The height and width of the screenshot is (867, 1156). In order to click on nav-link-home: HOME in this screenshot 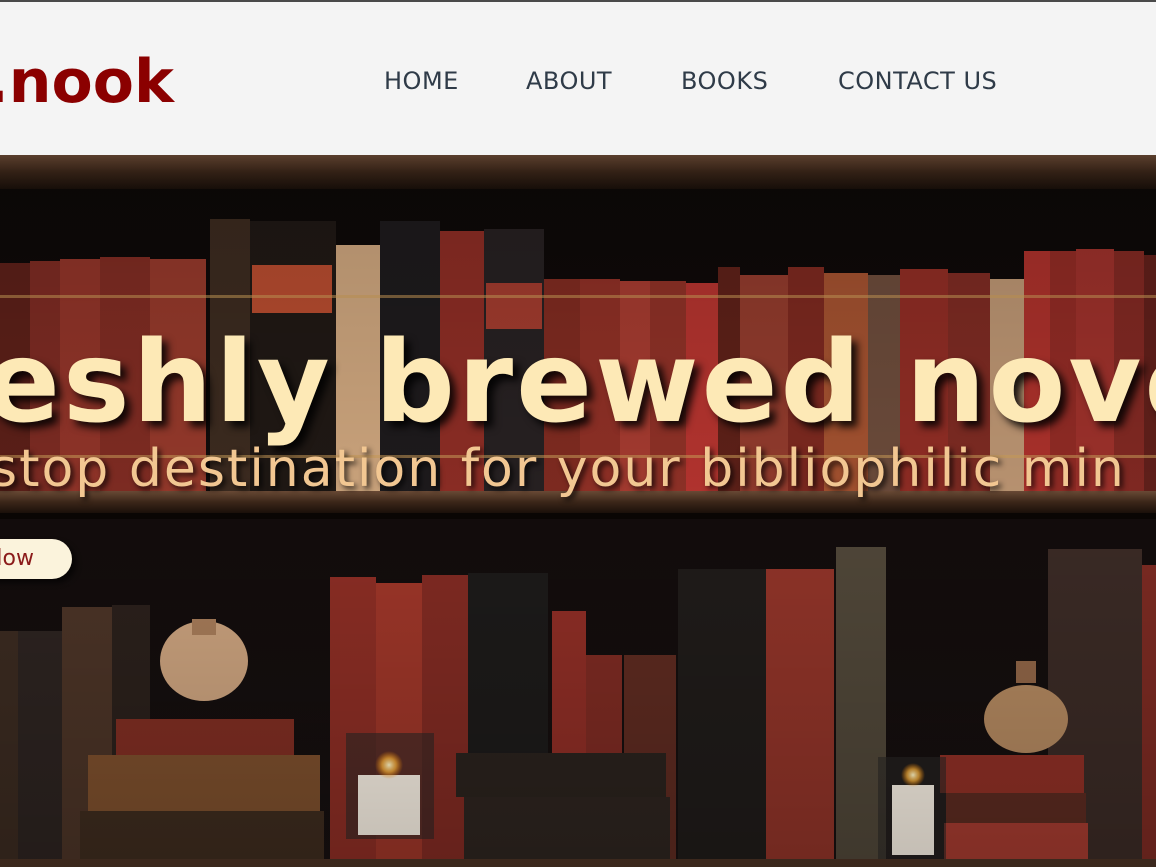, I will do `click(421, 81)`.